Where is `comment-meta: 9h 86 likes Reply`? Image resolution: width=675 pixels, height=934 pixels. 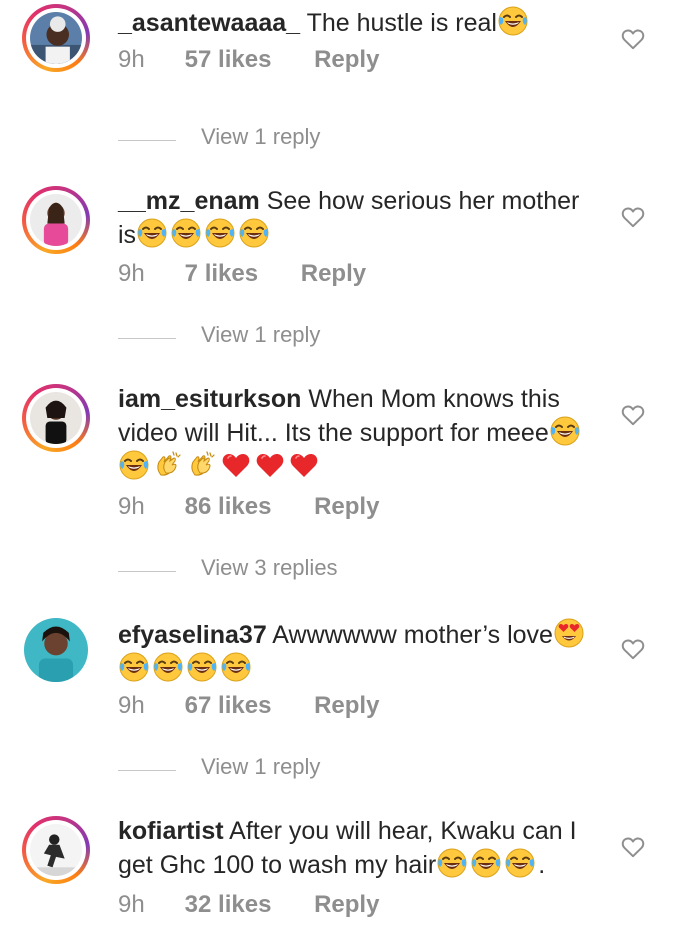
comment-meta: 9h 86 likes Reply is located at coordinates (248, 507).